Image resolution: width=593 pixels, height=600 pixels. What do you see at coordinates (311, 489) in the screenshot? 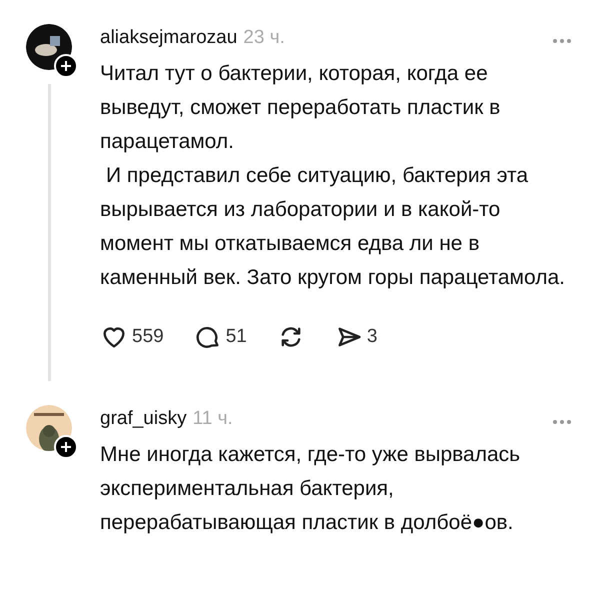
I see `comment-text: Мне иногда кажется, где-то уже вырвалась экспериментальная бактерия, перерабатывающая пластик в долбоё●ов.` at bounding box center [311, 489].